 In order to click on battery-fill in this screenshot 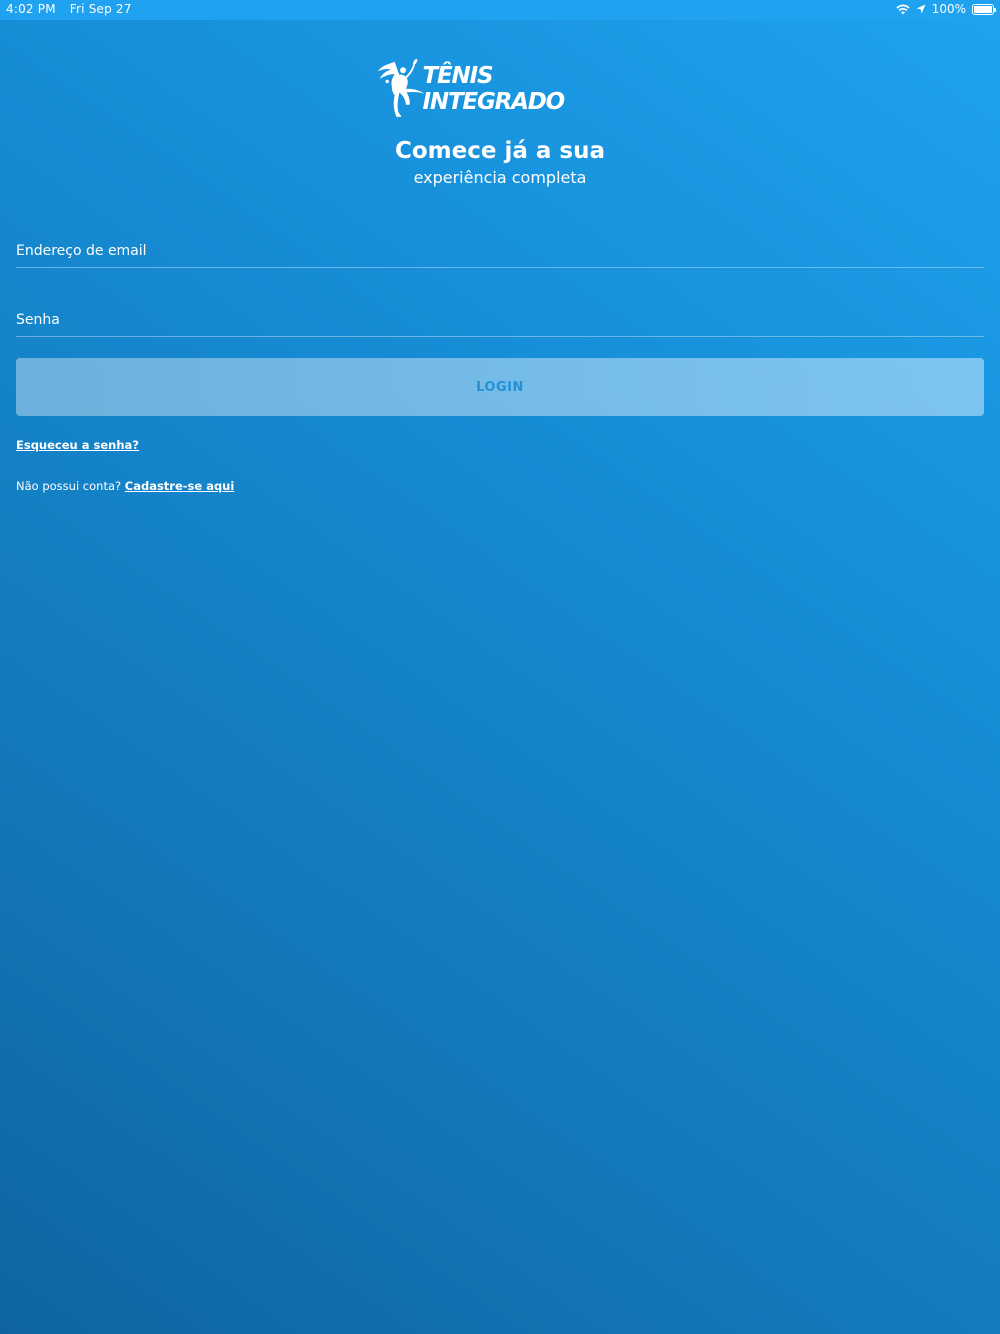, I will do `click(983, 9)`.